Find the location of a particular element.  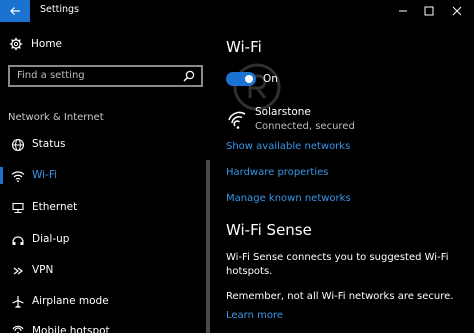

dial-up-icon is located at coordinates (18, 240).